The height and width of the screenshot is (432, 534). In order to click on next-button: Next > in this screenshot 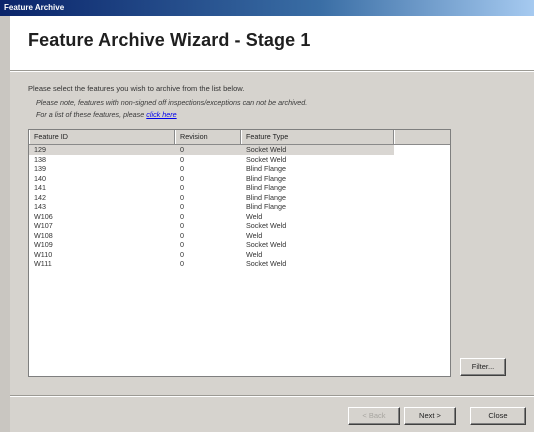, I will do `click(430, 416)`.